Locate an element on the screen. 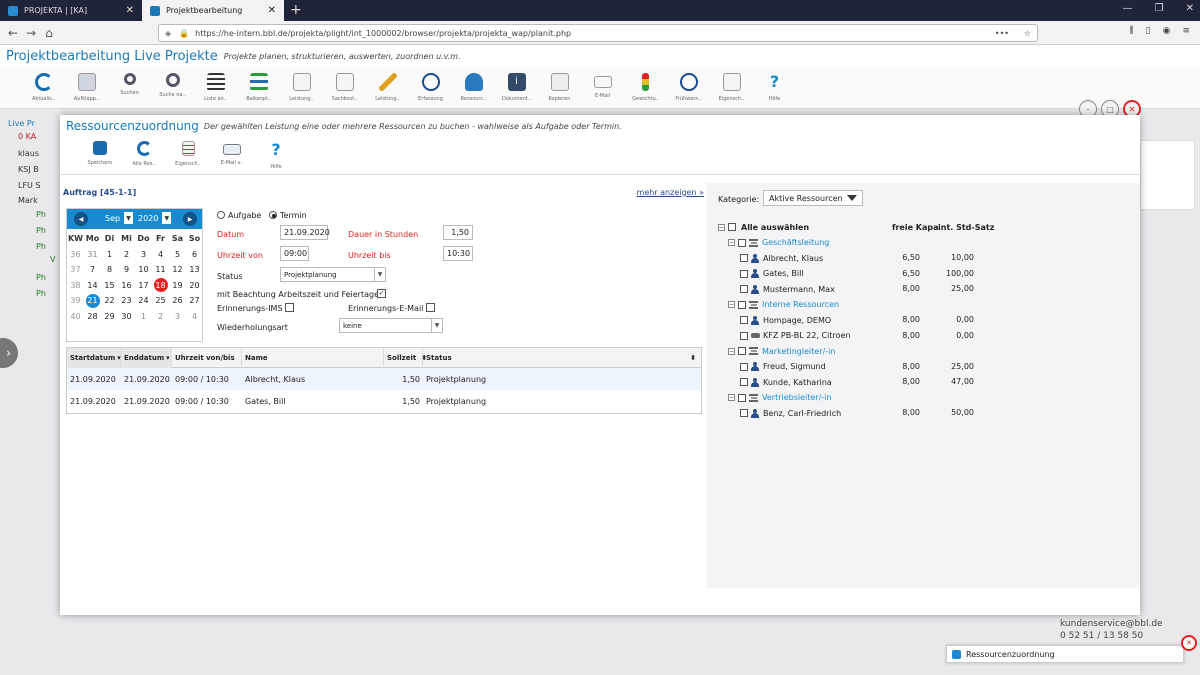 This screenshot has height=675, width=1200. erinnerungs-email-checkbox is located at coordinates (430, 307).